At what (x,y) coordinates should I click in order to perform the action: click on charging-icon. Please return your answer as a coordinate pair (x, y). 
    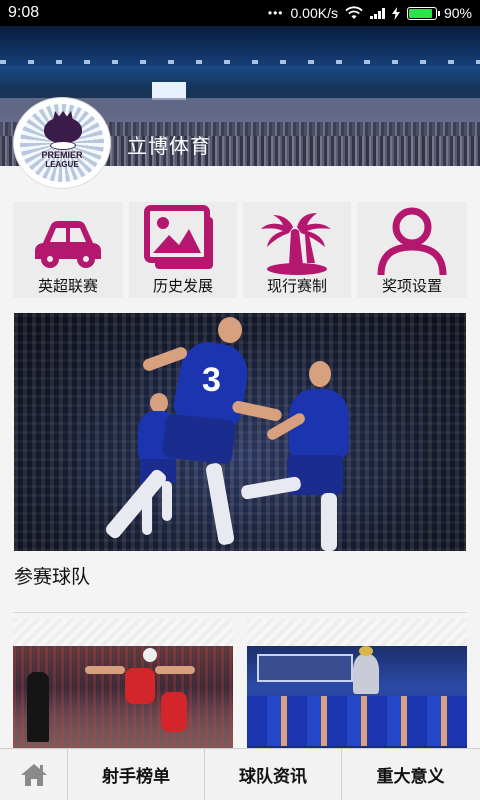
    Looking at the image, I should click on (395, 13).